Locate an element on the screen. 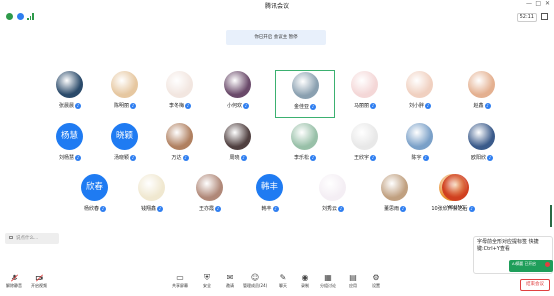 Image resolution: width=554 pixels, height=296 pixels. participant-tile: 刘小胖 ♪ is located at coordinates (420, 94).